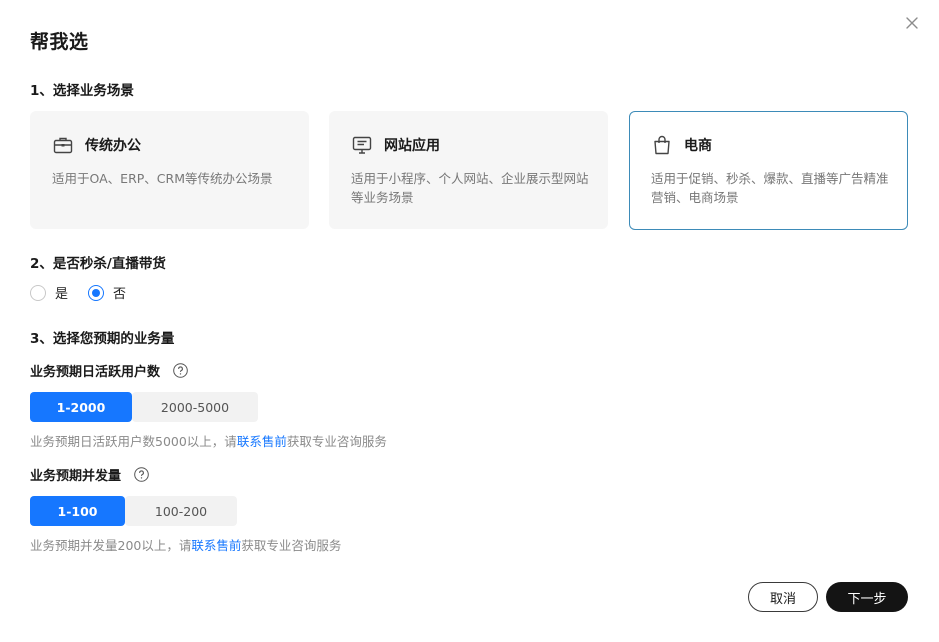 Image resolution: width=939 pixels, height=642 pixels. I want to click on scenario-card-desc: 适用于促销、秒杀、爆款、直播等广告精准营销、电商场景, so click(770, 188).